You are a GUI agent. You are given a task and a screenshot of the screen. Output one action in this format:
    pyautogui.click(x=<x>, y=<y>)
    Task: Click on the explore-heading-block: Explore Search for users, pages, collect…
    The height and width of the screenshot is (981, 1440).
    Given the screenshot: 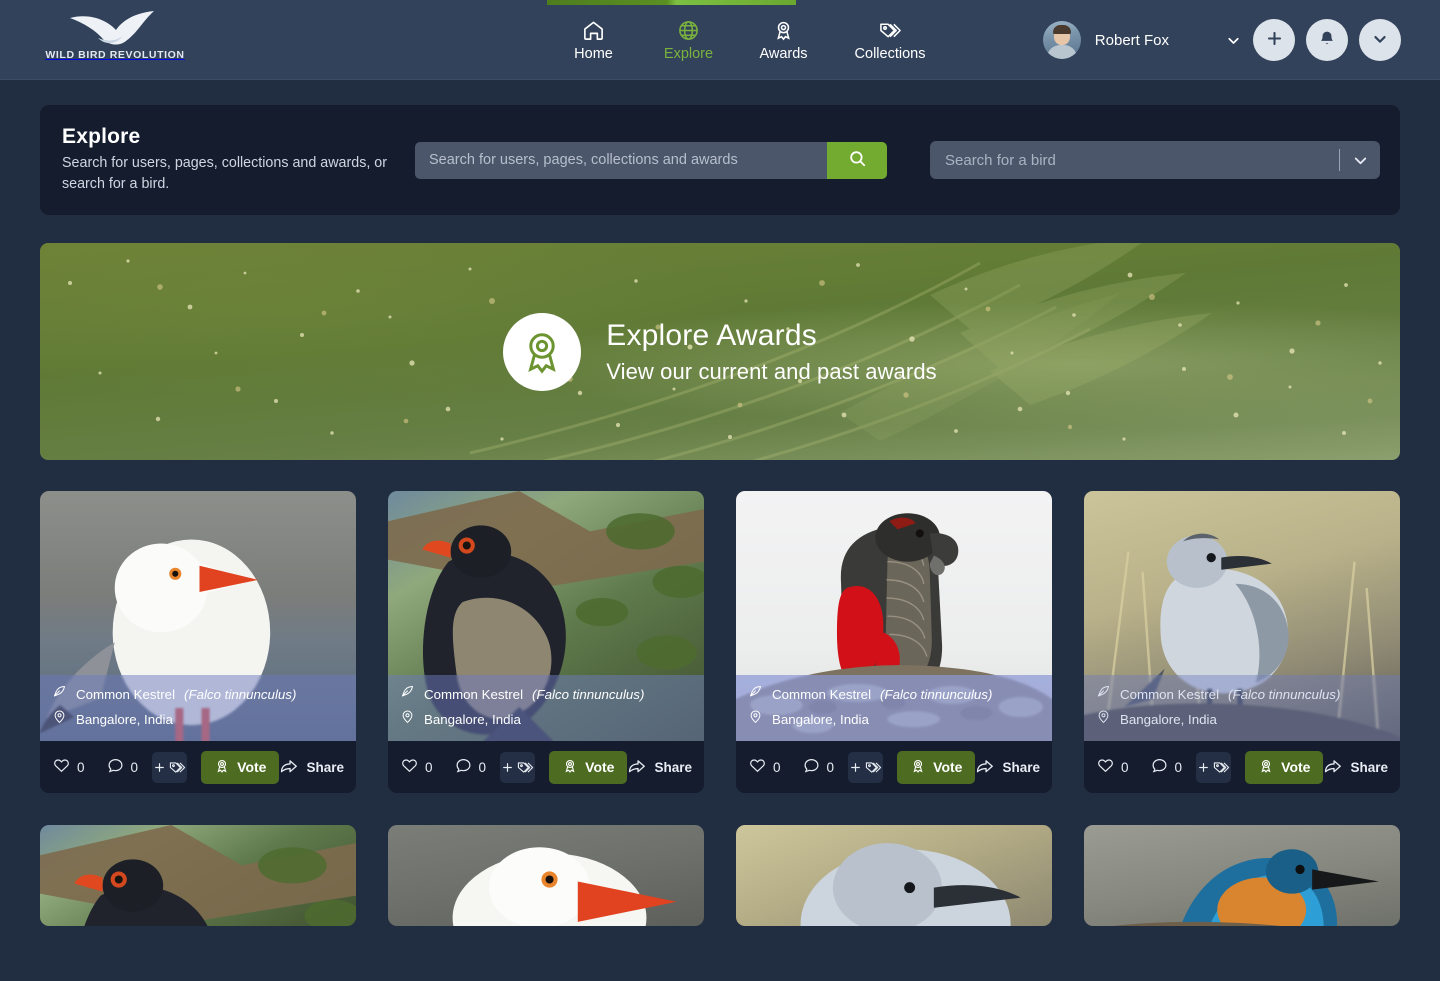 What is the action you would take?
    pyautogui.click(x=237, y=160)
    